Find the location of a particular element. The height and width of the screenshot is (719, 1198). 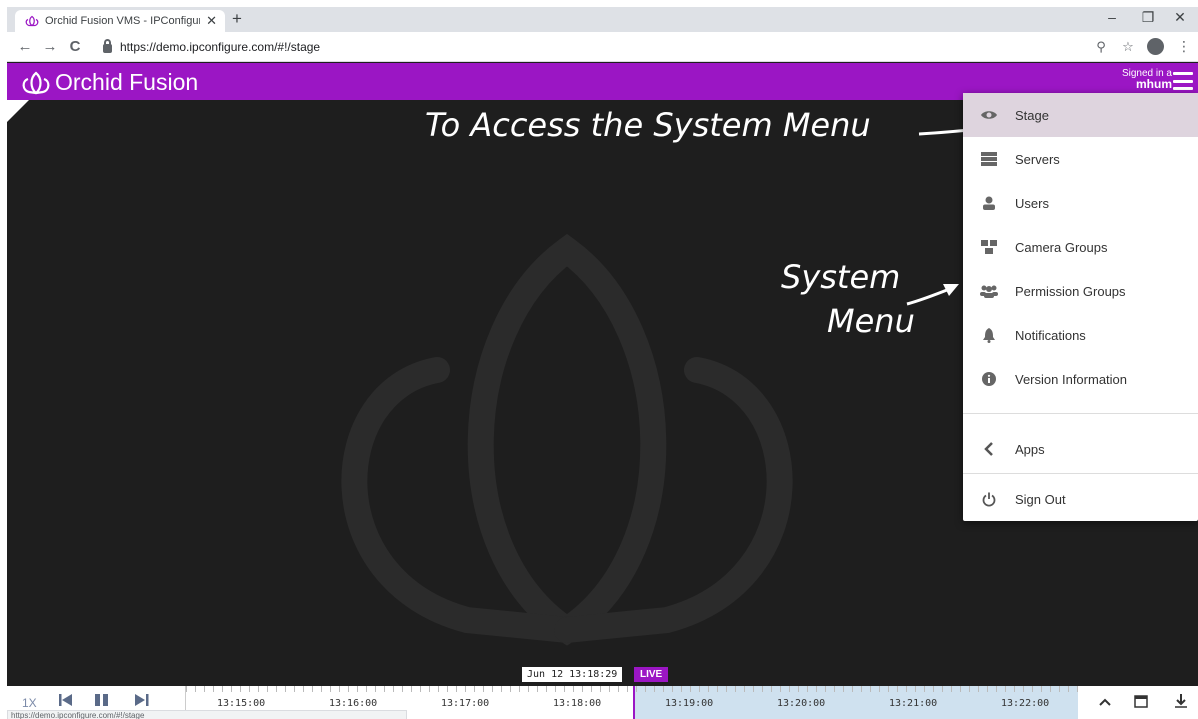

url-text: https://demo.ipconfigure.com/#!/stage is located at coordinates (220, 47).